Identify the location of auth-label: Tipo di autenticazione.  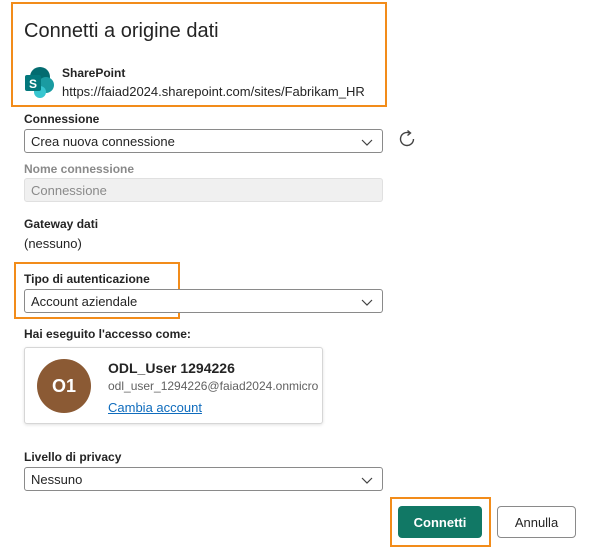
(87, 279).